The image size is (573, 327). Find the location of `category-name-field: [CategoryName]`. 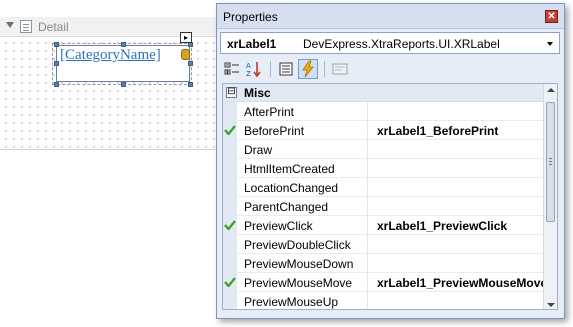

category-name-field: [CategoryName] is located at coordinates (110, 55).